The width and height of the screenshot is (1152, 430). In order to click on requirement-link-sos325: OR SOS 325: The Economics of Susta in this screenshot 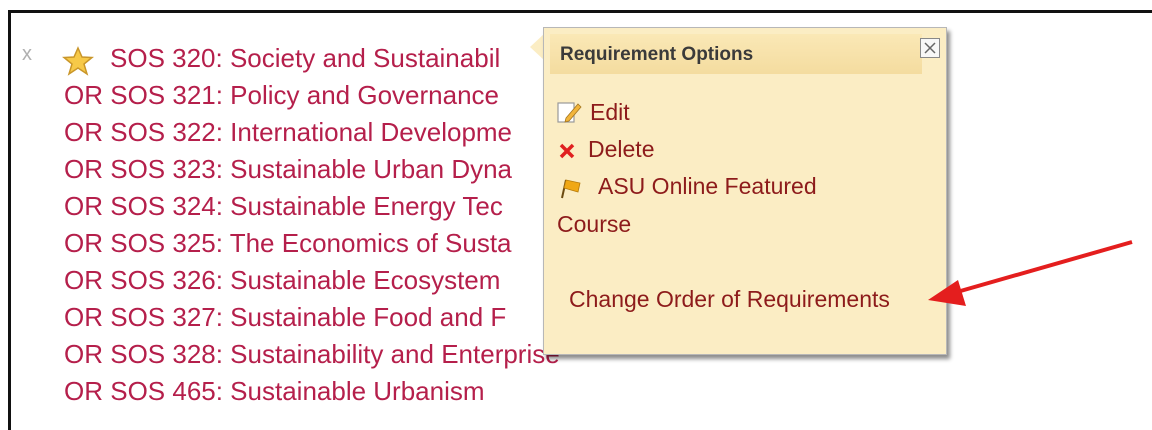, I will do `click(288, 243)`.